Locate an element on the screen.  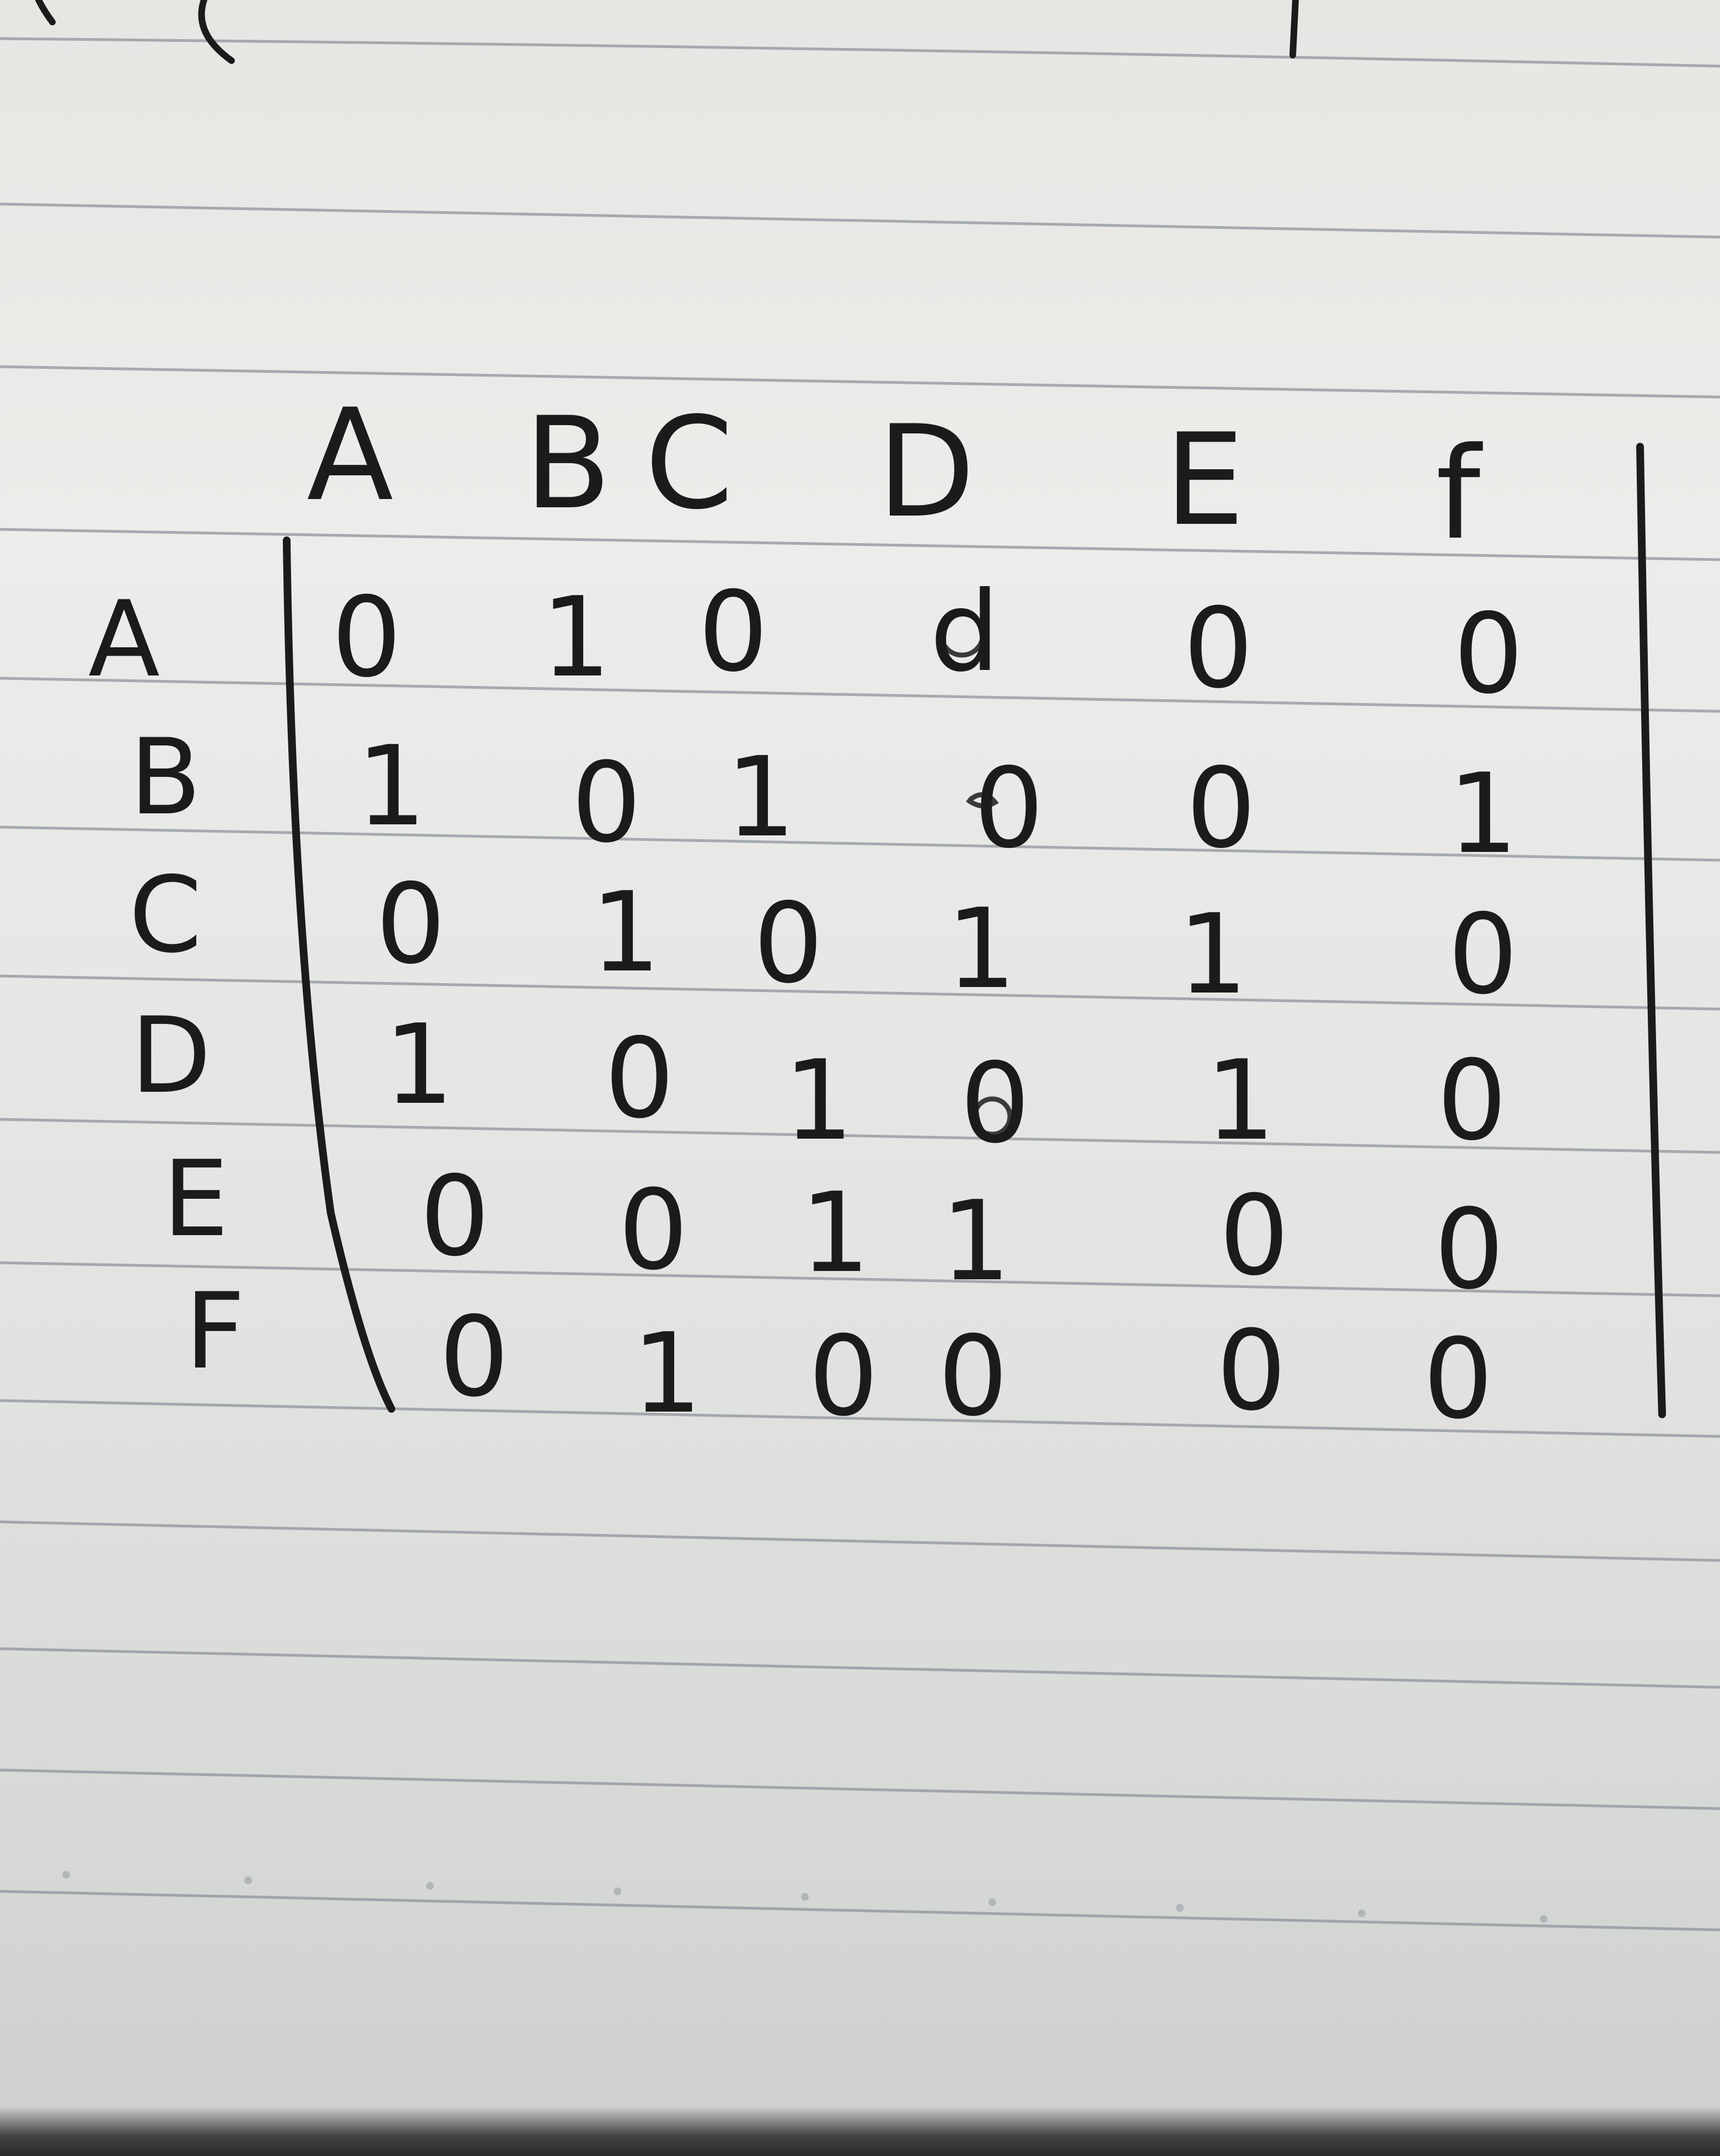
column-label: A is located at coordinates (350, 455).